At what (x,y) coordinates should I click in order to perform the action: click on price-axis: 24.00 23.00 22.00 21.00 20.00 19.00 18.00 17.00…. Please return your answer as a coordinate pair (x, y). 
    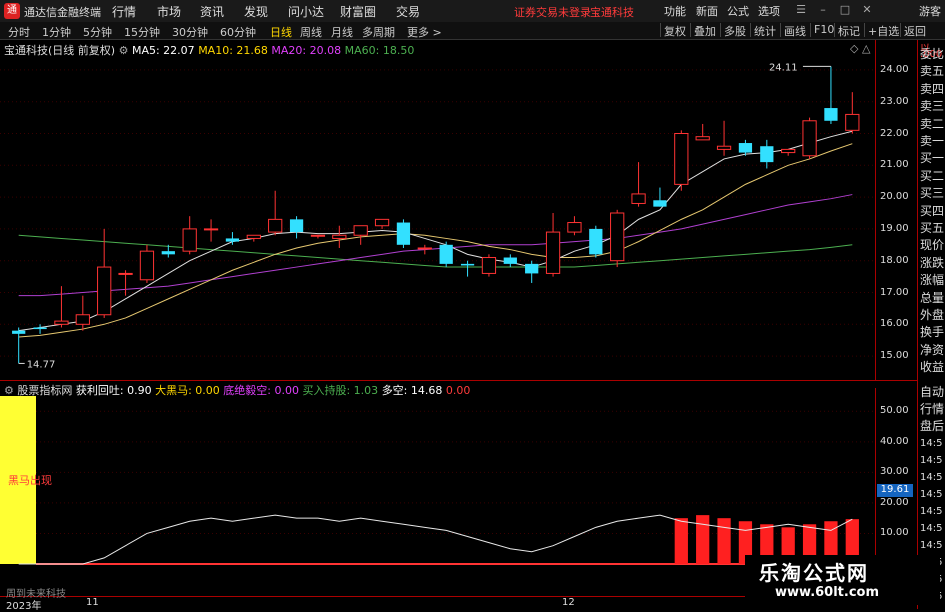
    Looking at the image, I should click on (896, 210).